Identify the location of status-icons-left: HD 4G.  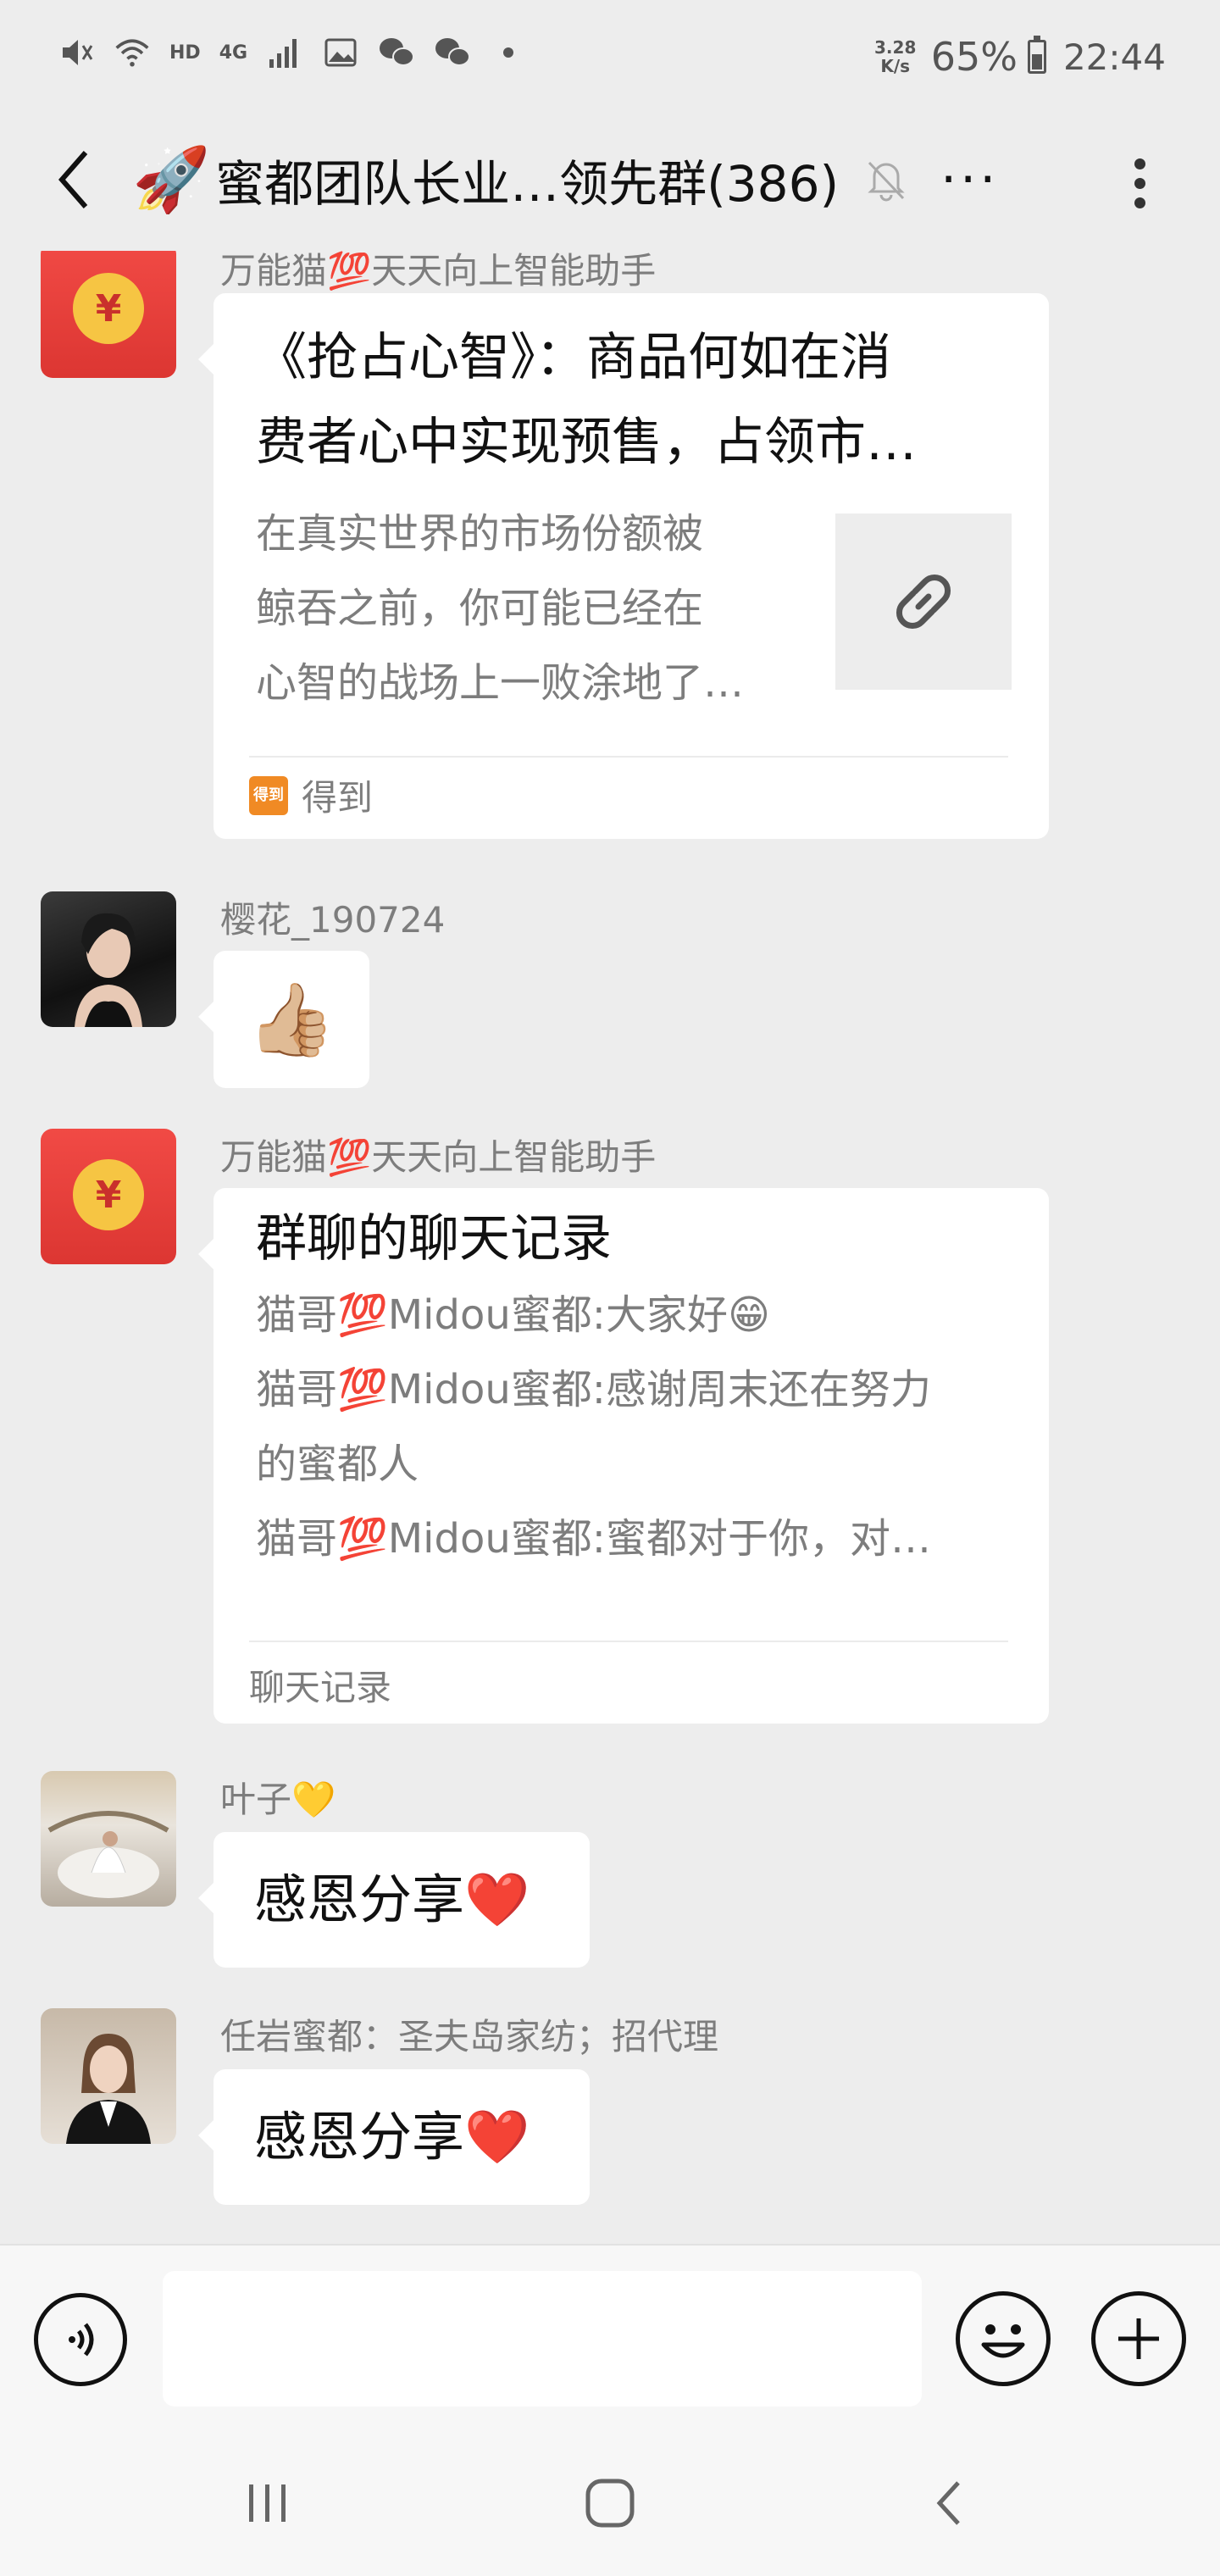
(292, 52).